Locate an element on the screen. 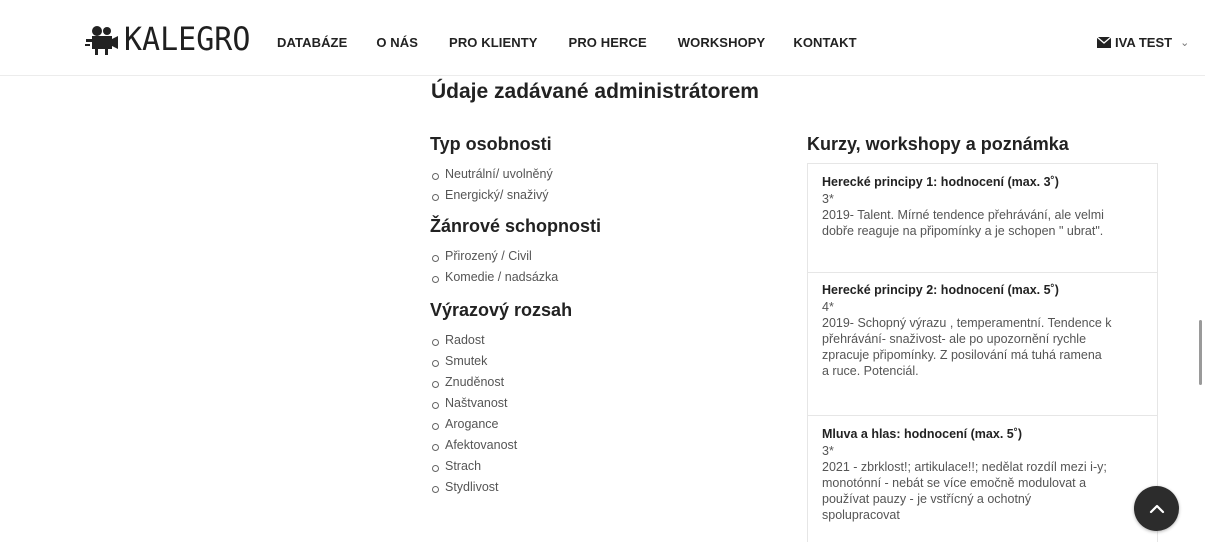  scroll-to-top-button is located at coordinates (1156, 508).